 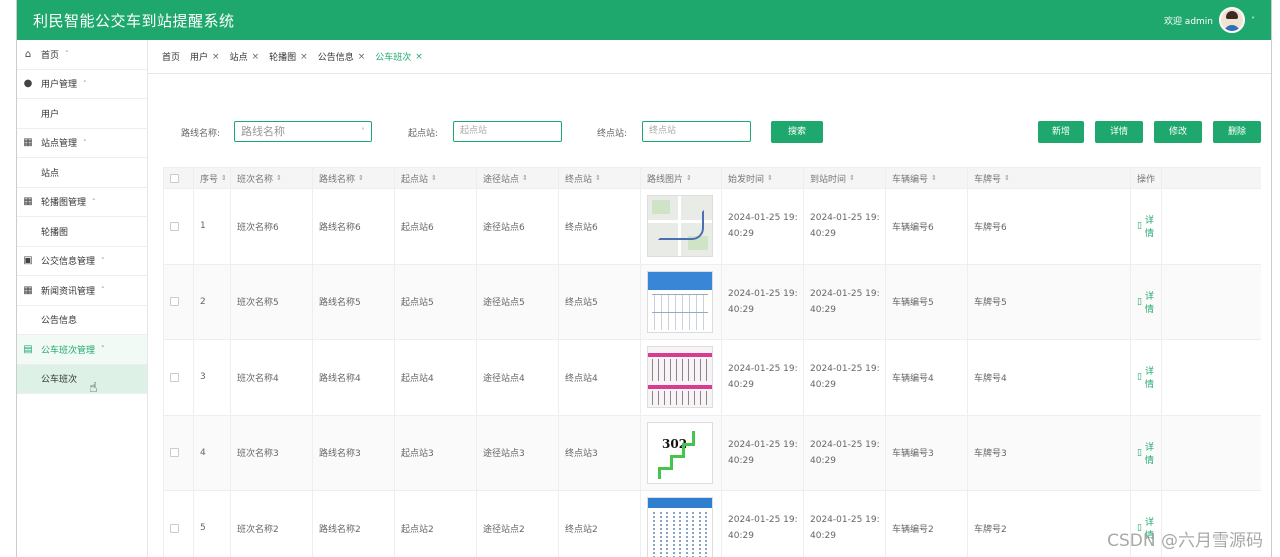 What do you see at coordinates (504, 303) in the screenshot?
I see `cell-text: 途径站点5` at bounding box center [504, 303].